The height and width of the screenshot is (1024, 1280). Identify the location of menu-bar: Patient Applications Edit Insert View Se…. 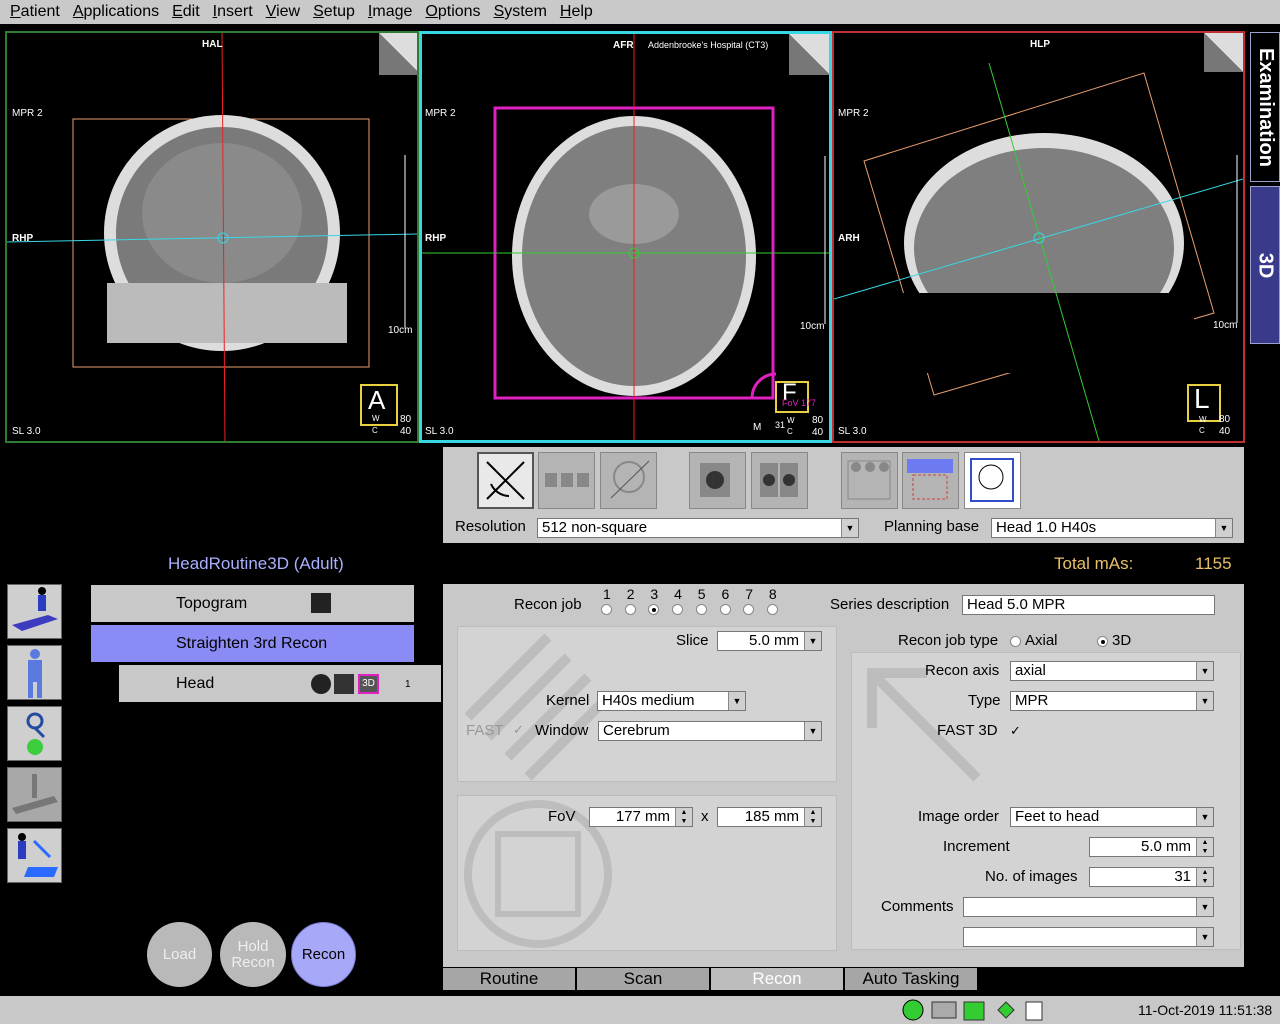
(640, 12).